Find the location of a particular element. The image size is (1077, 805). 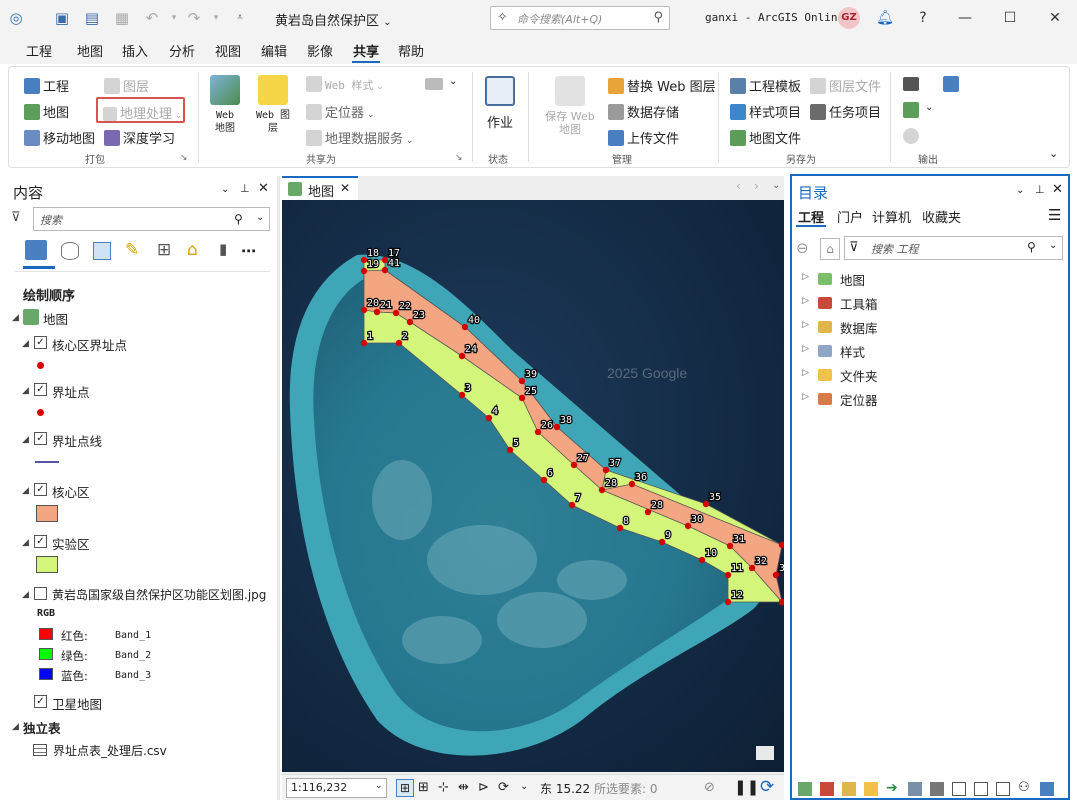

snapping-icon: ⊹ is located at coordinates (443, 787).